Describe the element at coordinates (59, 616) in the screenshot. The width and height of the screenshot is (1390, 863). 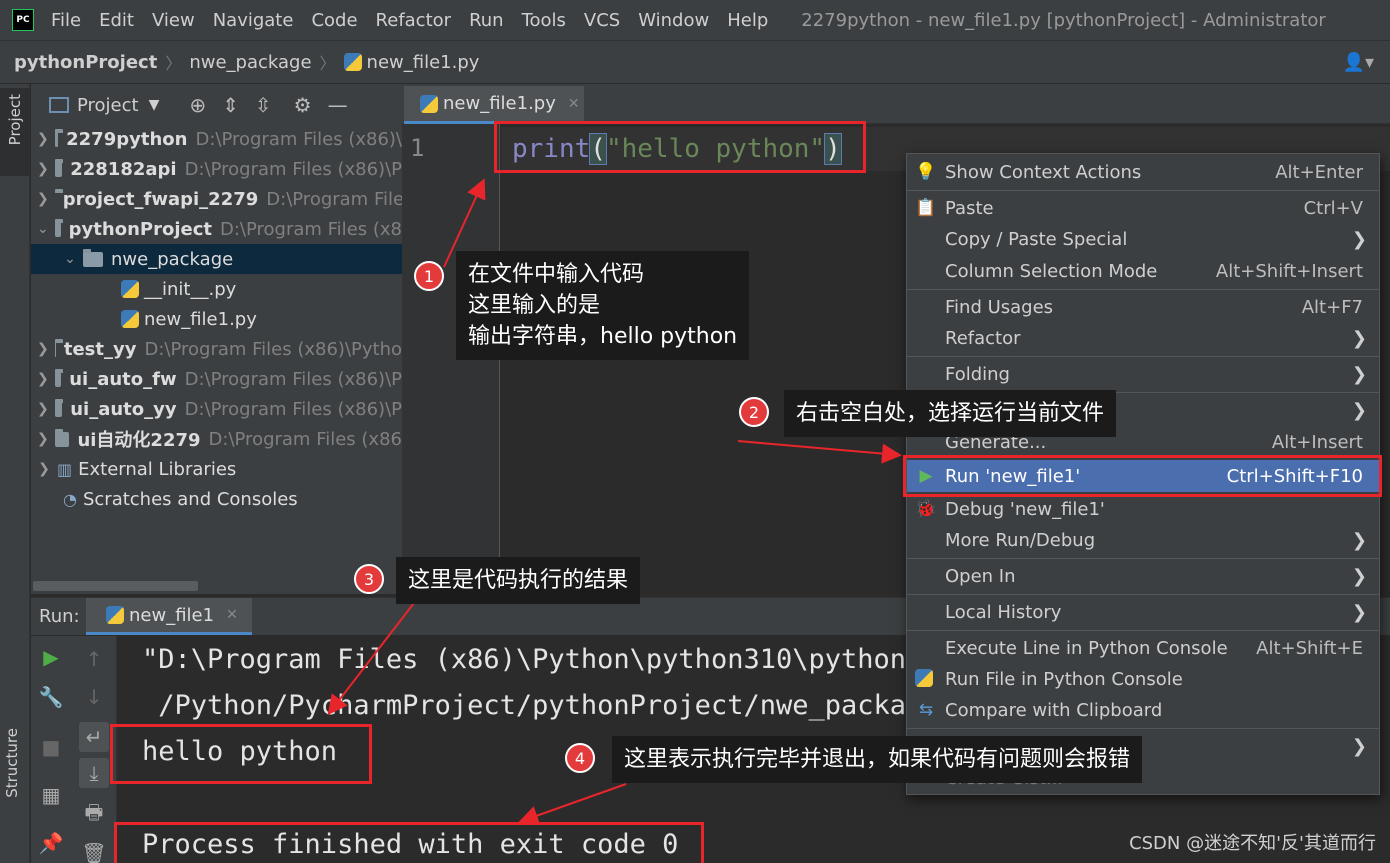
I see `run-panel-label: Run:` at that location.